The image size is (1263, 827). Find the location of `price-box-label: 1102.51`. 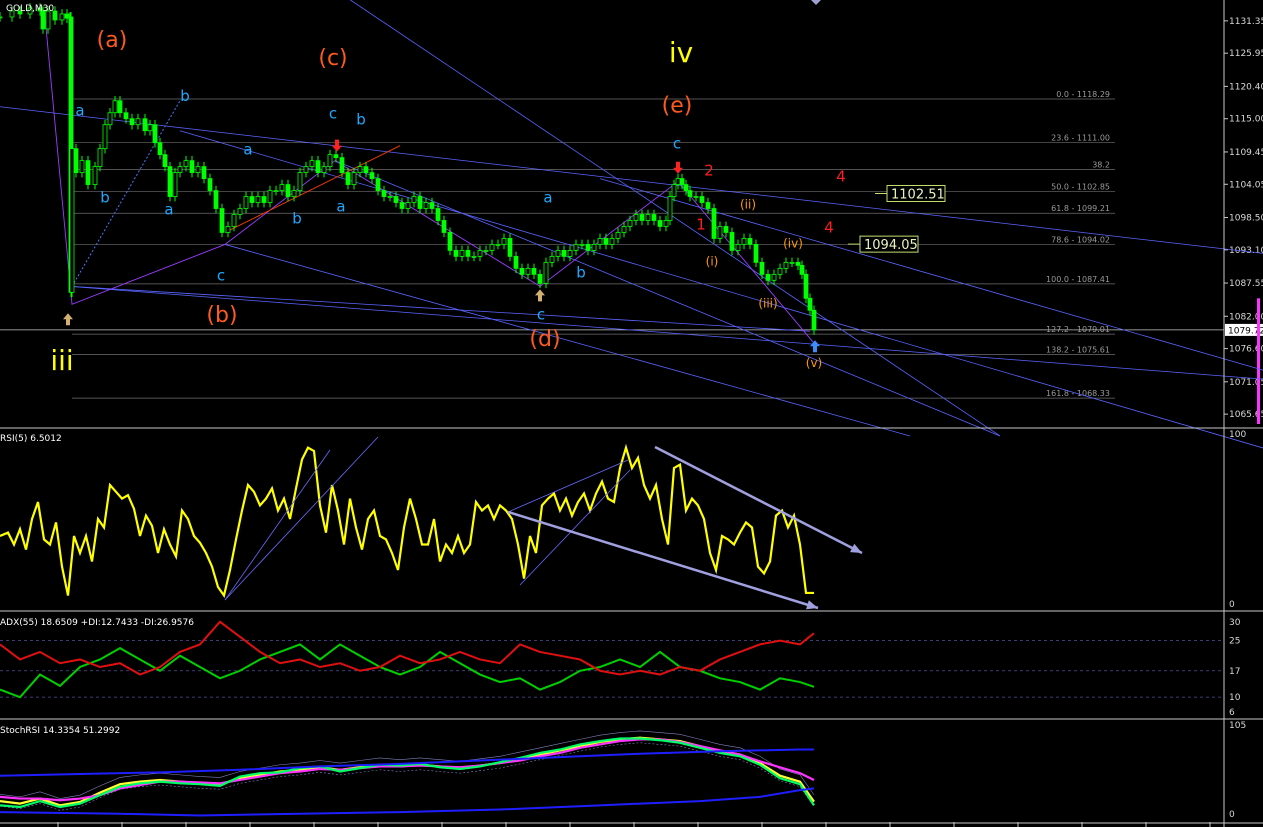

price-box-label: 1102.51 is located at coordinates (918, 194).